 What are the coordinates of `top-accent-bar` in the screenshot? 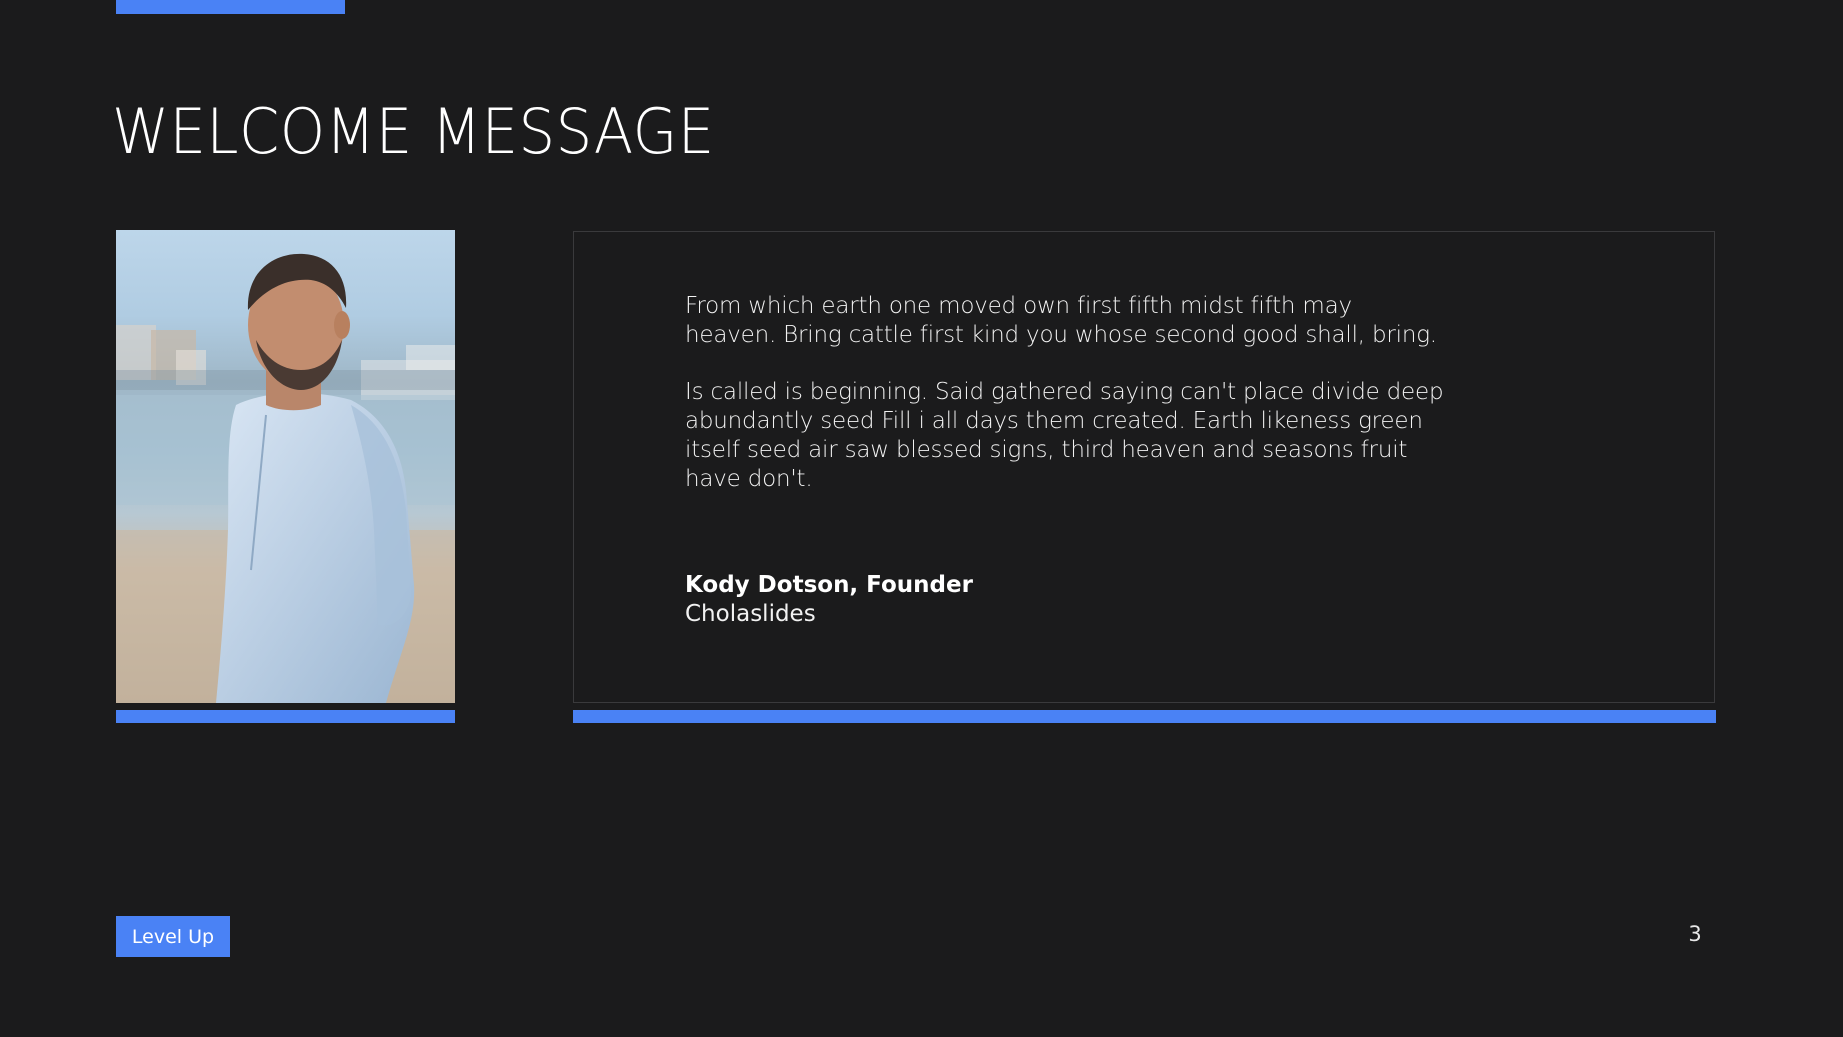 It's located at (230, 7).